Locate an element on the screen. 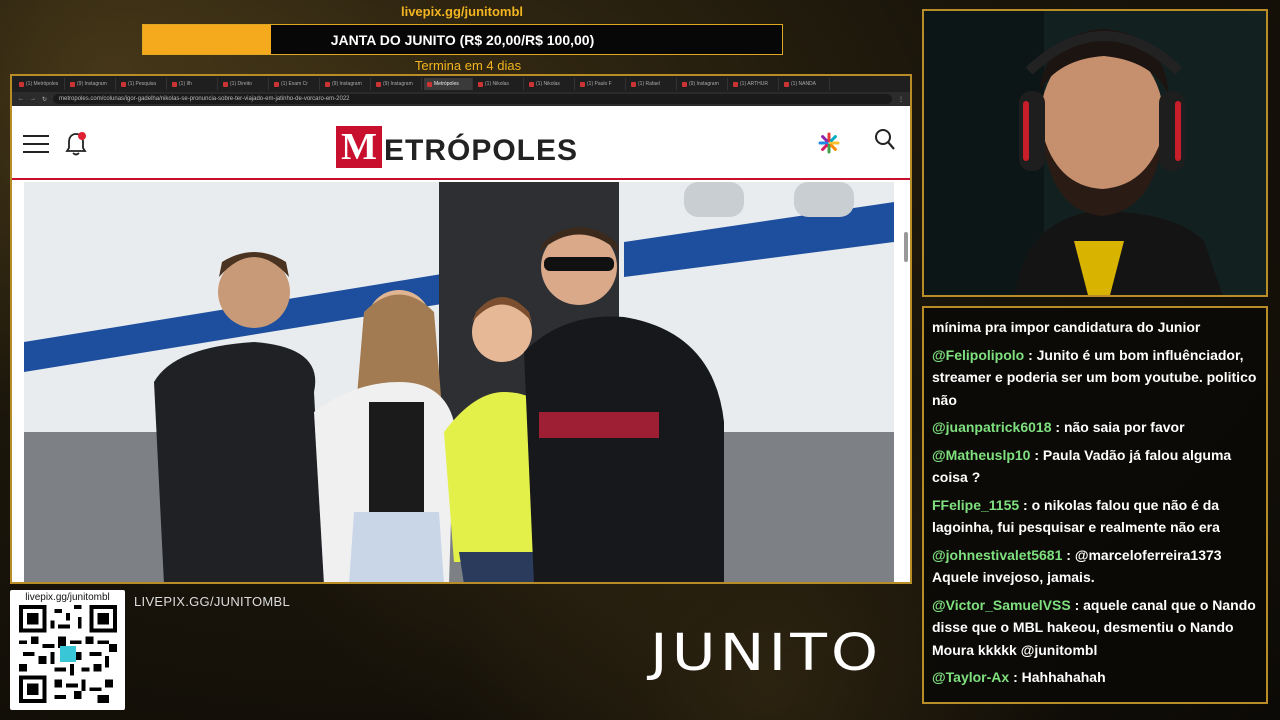 The width and height of the screenshot is (1280, 720). browser-tab-label: (1) Pesquisa is located at coordinates (142, 84).